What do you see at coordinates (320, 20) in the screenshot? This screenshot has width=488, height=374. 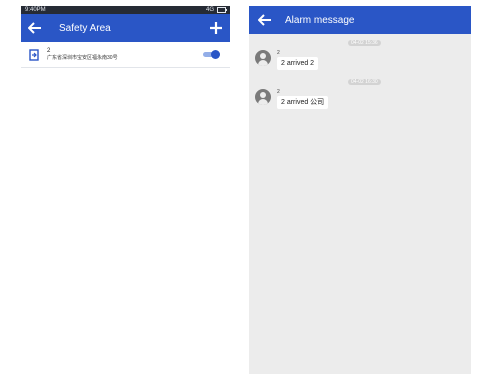 I see `page-title: Alarm message` at bounding box center [320, 20].